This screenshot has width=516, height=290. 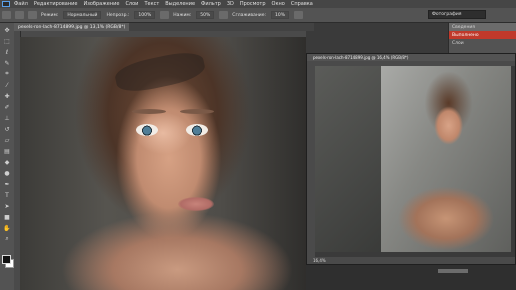 What do you see at coordinates (447, 14) in the screenshot?
I see `workspace-value: Фотография` at bounding box center [447, 14].